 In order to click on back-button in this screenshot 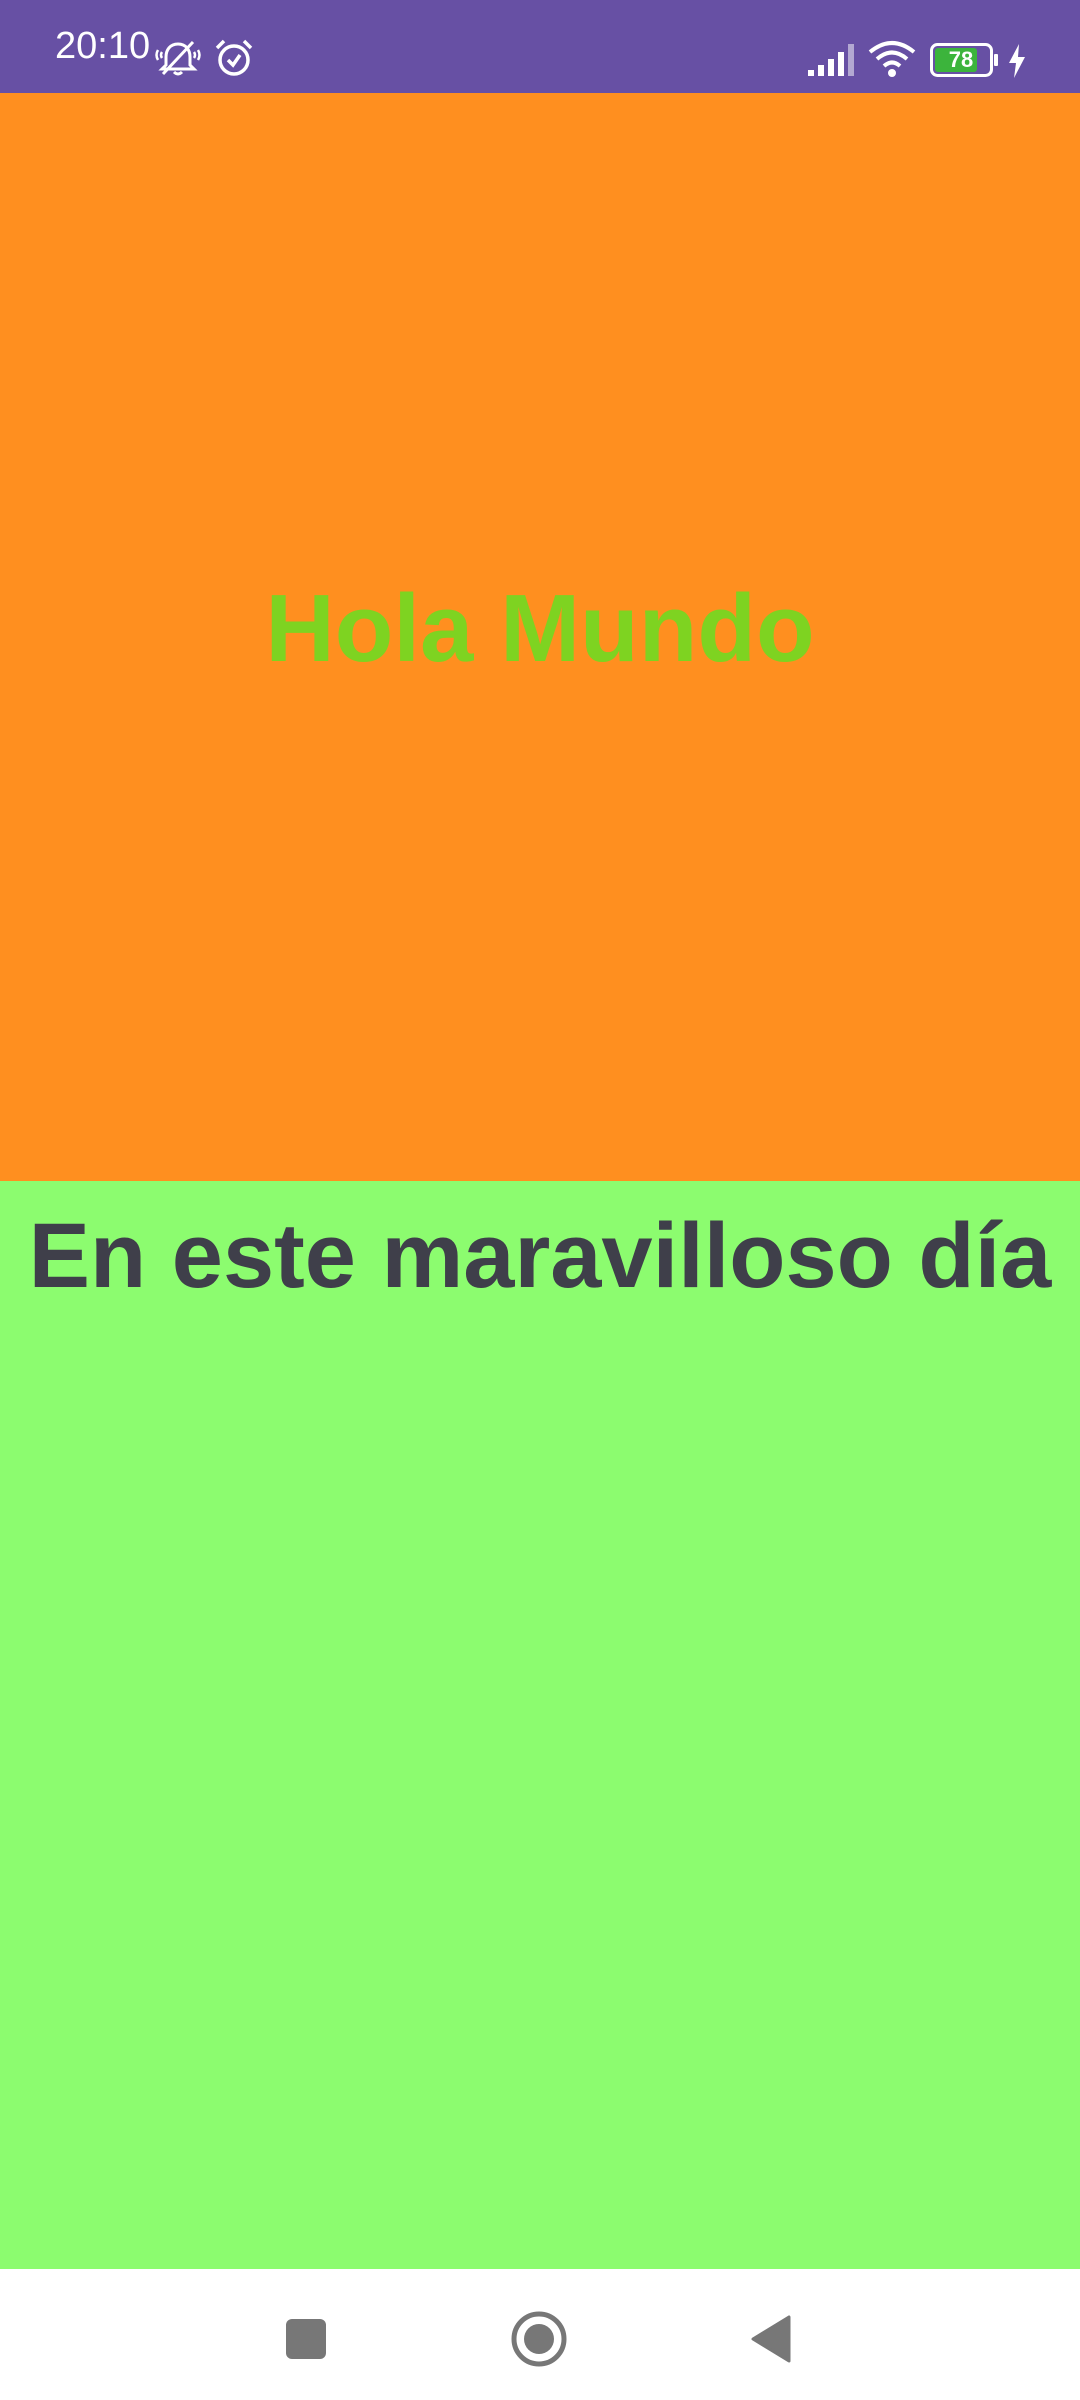, I will do `click(772, 2339)`.